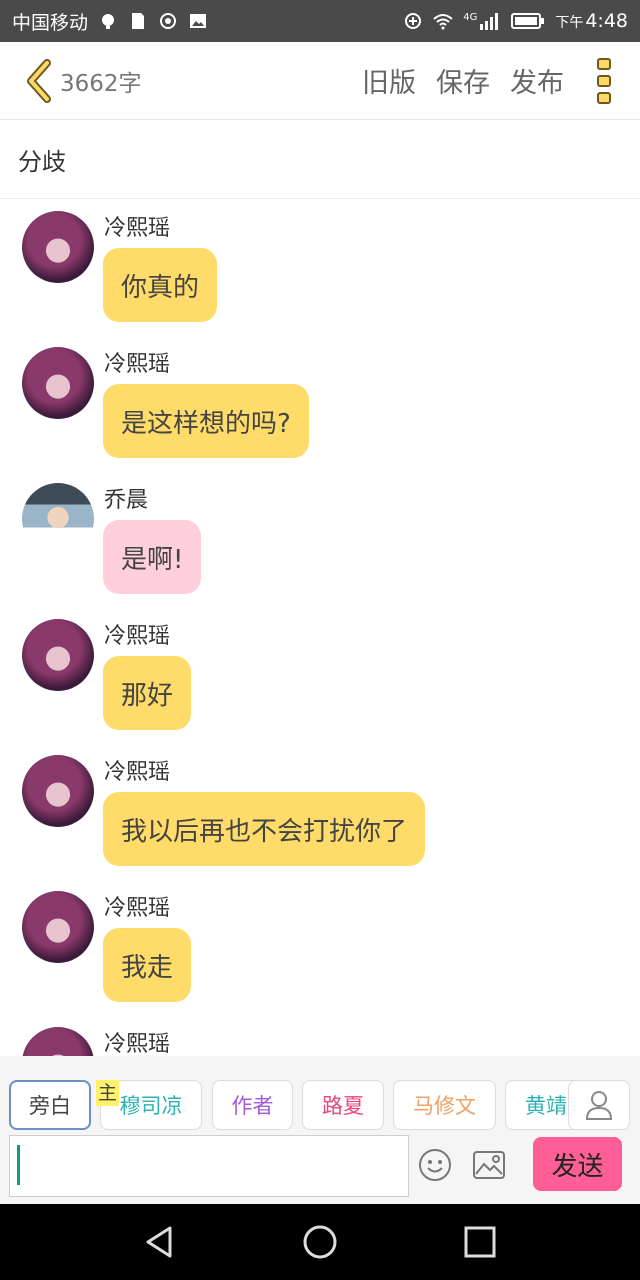  Describe the element at coordinates (320, 1036) in the screenshot. I see `chat-message: 冷熙瑶` at that location.